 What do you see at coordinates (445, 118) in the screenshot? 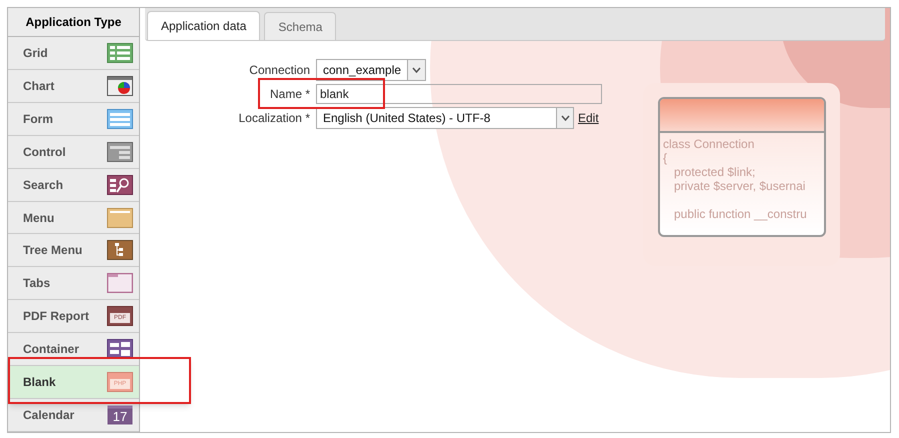
I see `localization-select: English (United States) - UTF-8` at bounding box center [445, 118].